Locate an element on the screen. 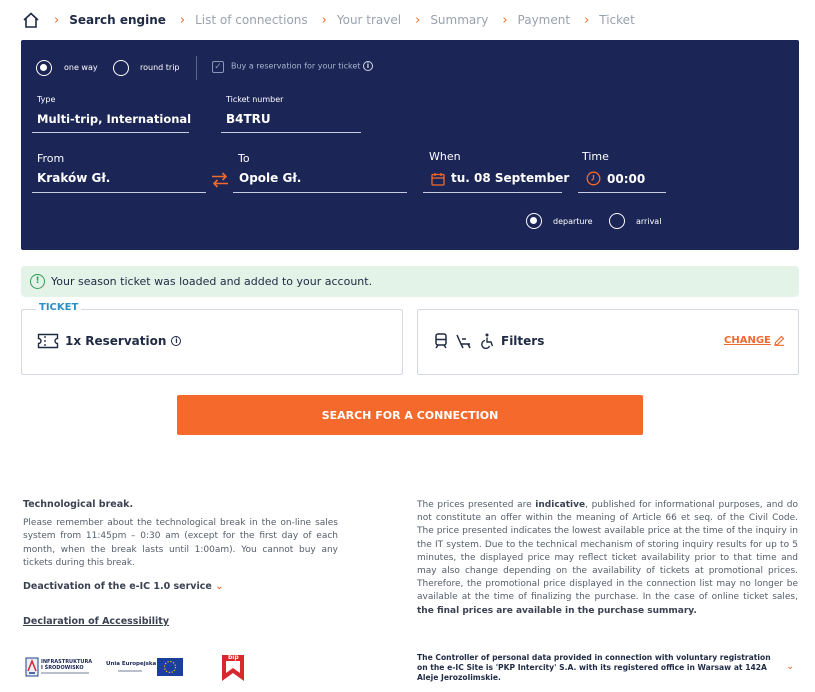 The height and width of the screenshot is (692, 815). ticket-number-label: Ticket number is located at coordinates (255, 99).